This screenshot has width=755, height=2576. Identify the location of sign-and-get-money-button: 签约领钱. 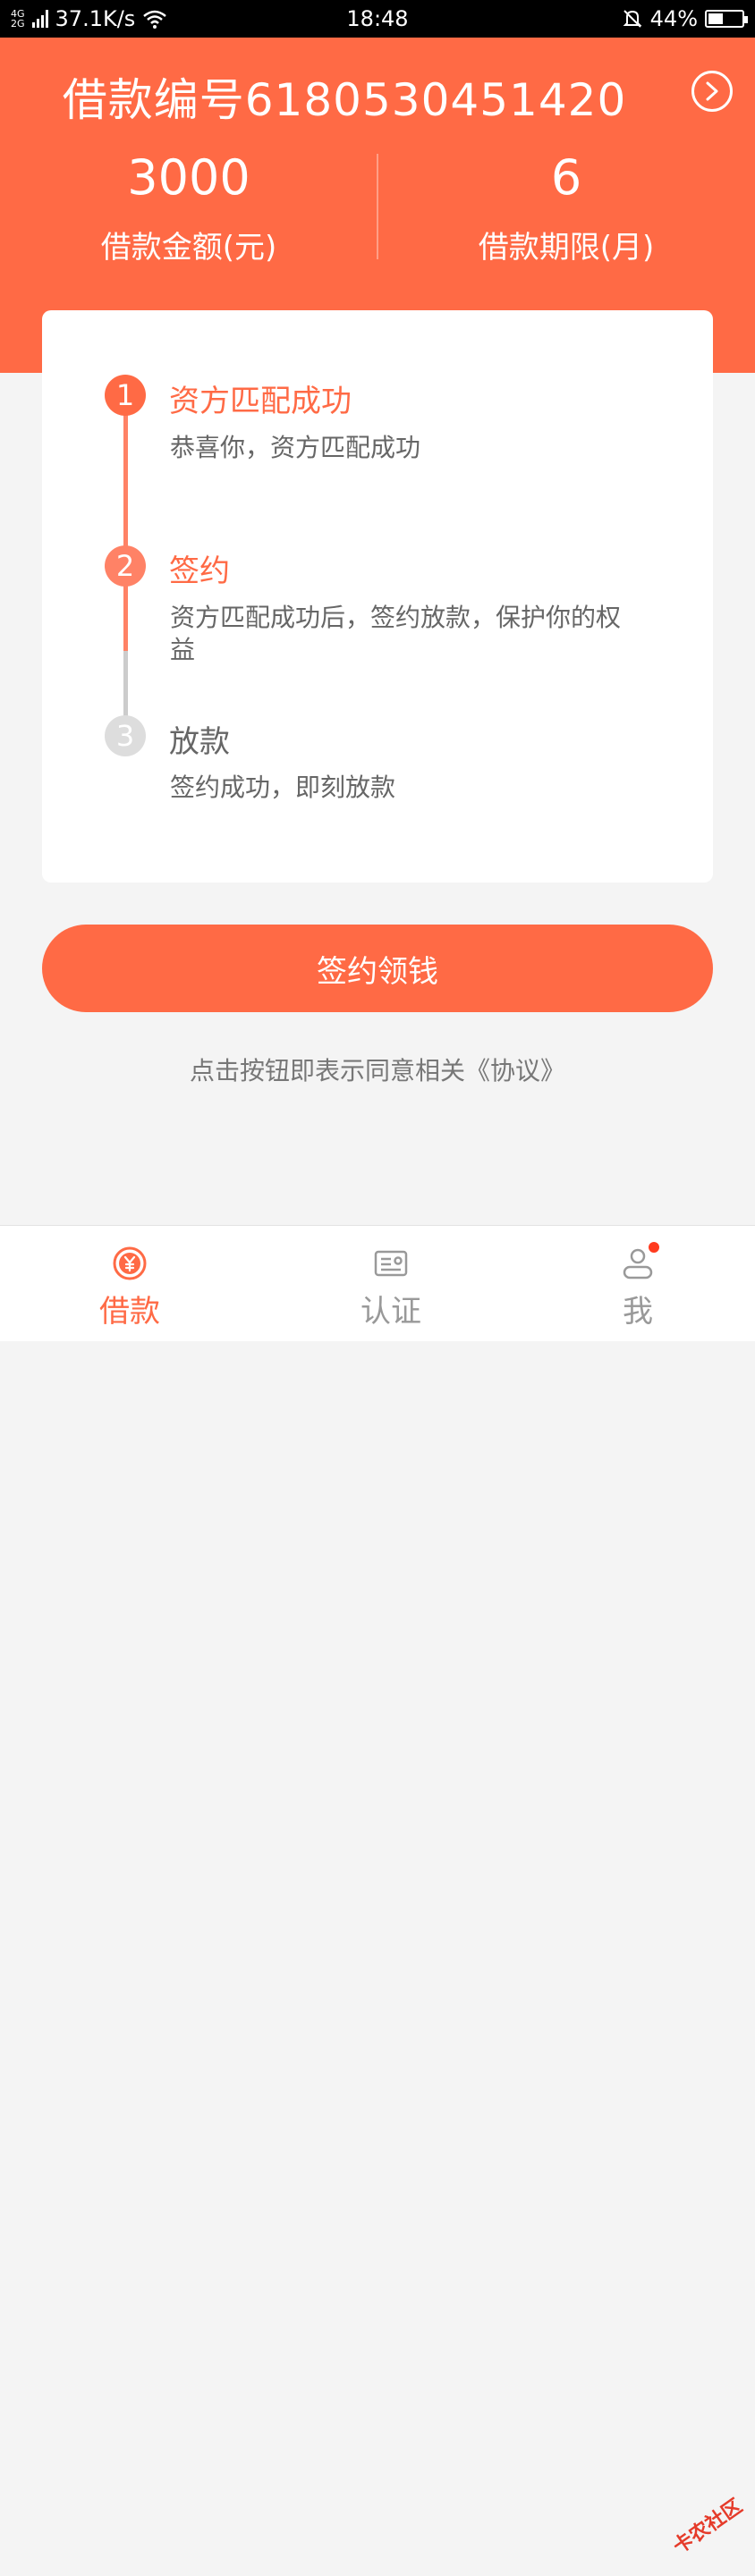
(377, 968).